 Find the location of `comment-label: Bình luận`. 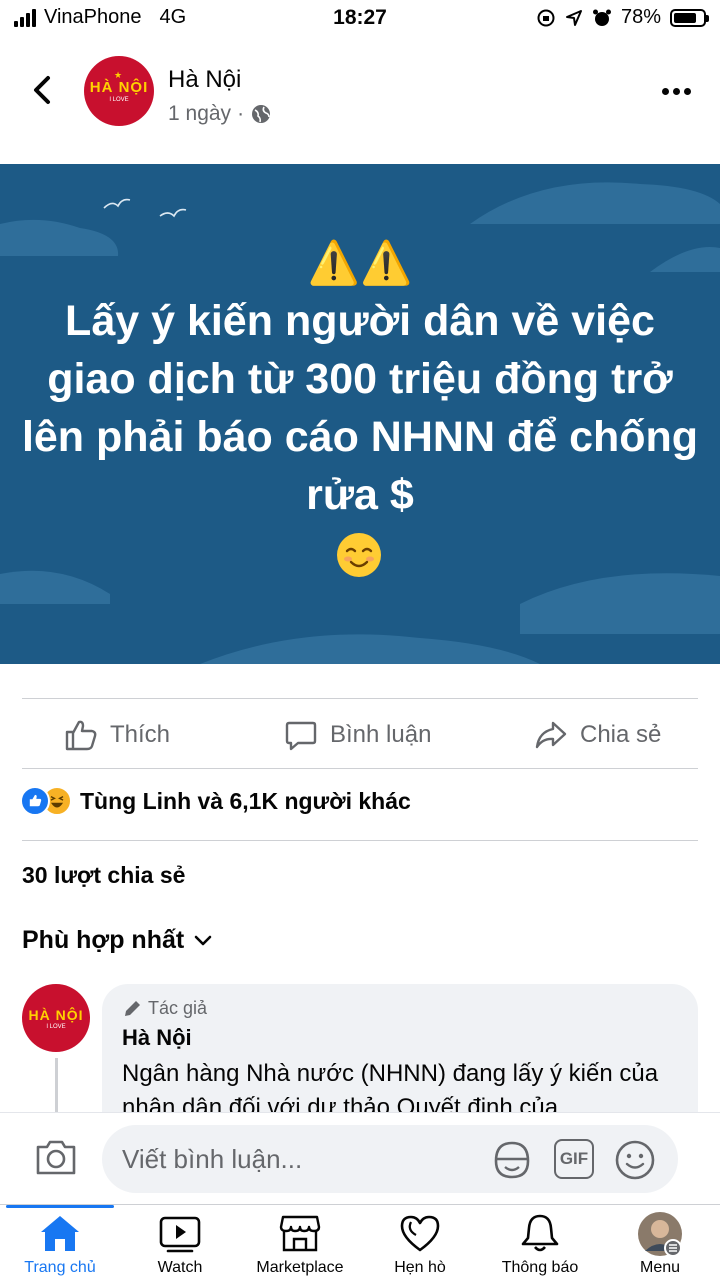

comment-label: Bình luận is located at coordinates (381, 734).